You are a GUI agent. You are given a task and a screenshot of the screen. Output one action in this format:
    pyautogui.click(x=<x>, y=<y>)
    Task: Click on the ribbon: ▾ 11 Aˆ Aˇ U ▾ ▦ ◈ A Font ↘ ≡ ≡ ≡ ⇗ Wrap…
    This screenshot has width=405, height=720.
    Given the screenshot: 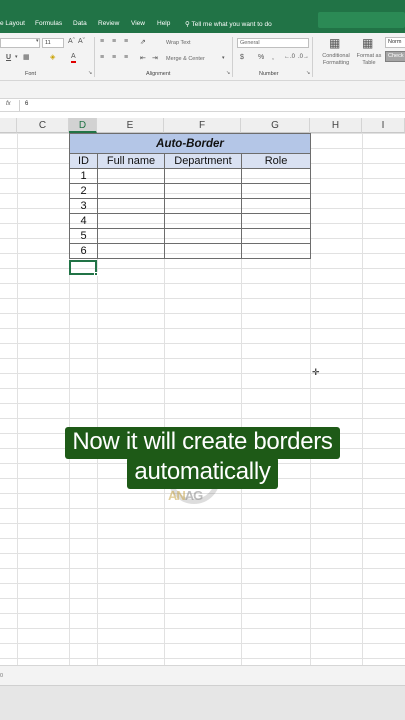 What is the action you would take?
    pyautogui.click(x=202, y=57)
    